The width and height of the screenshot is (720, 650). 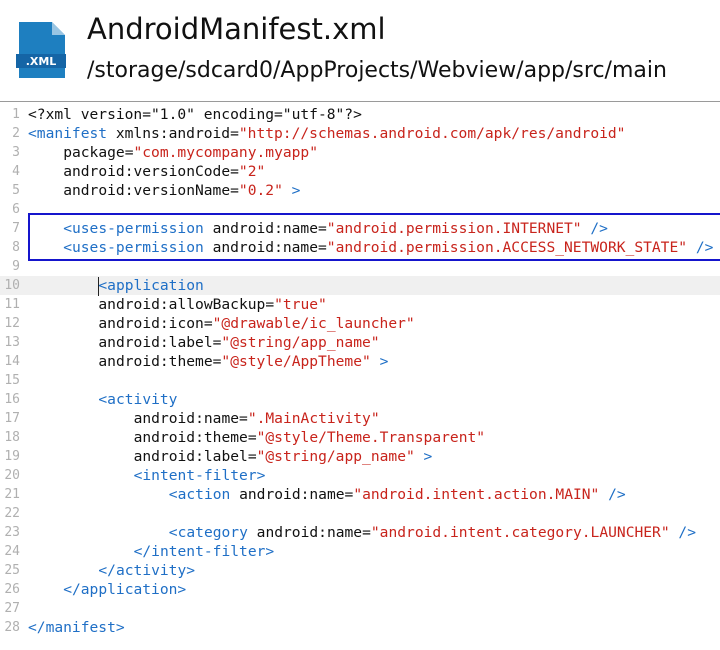 What do you see at coordinates (124, 589) in the screenshot?
I see `code-text: </application>` at bounding box center [124, 589].